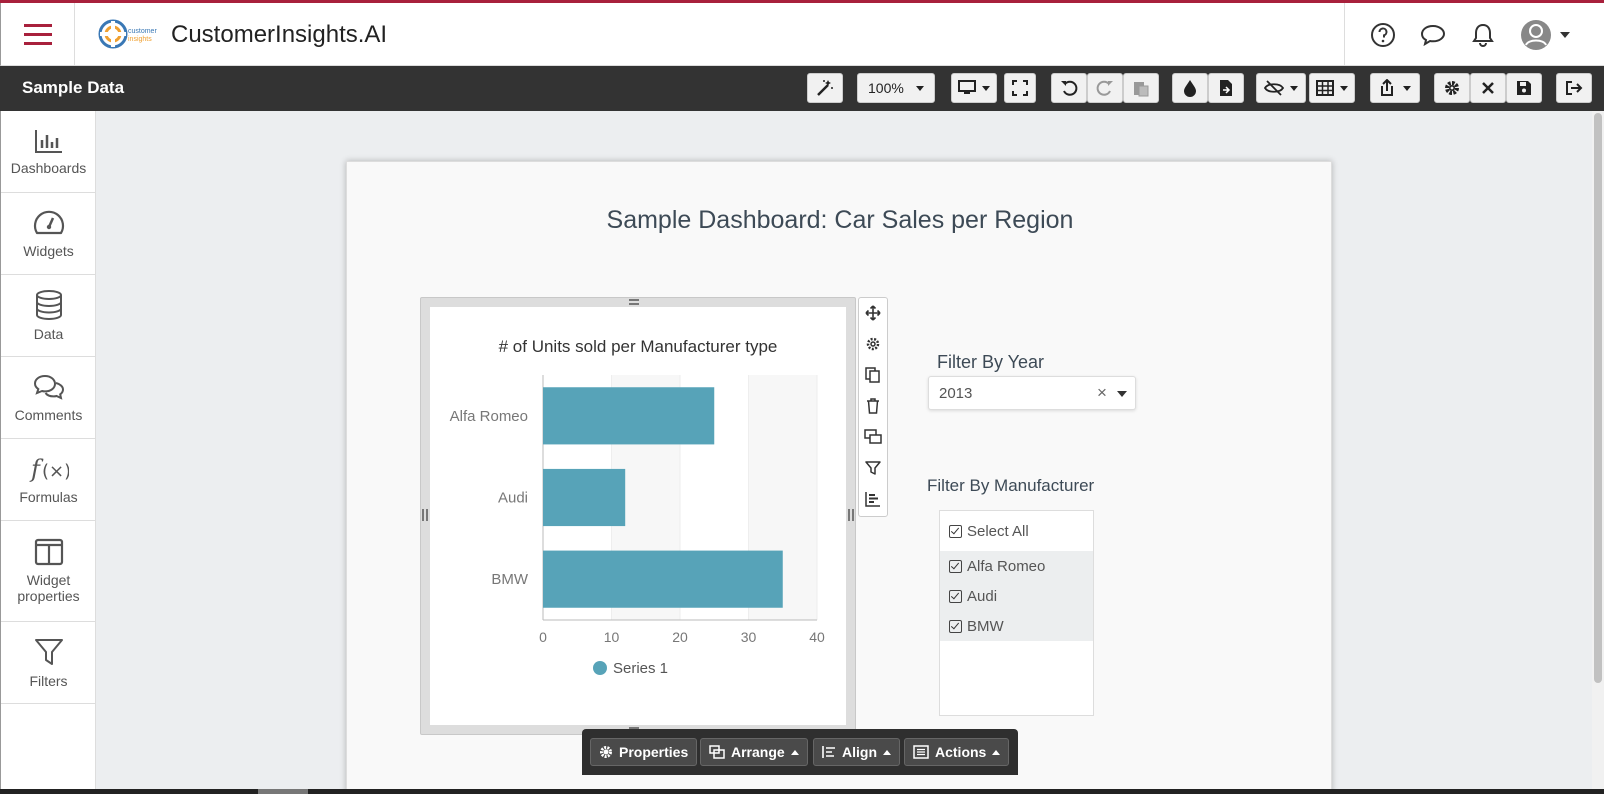  What do you see at coordinates (1105, 88) in the screenshot?
I see `redo-button` at bounding box center [1105, 88].